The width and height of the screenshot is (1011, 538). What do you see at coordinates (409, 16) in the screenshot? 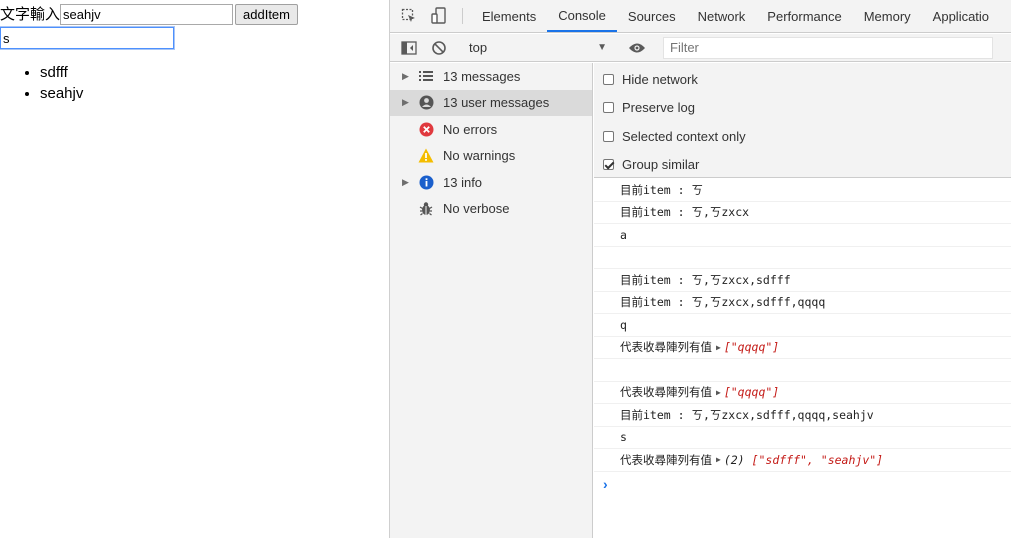
I see `inspect-element-icon` at bounding box center [409, 16].